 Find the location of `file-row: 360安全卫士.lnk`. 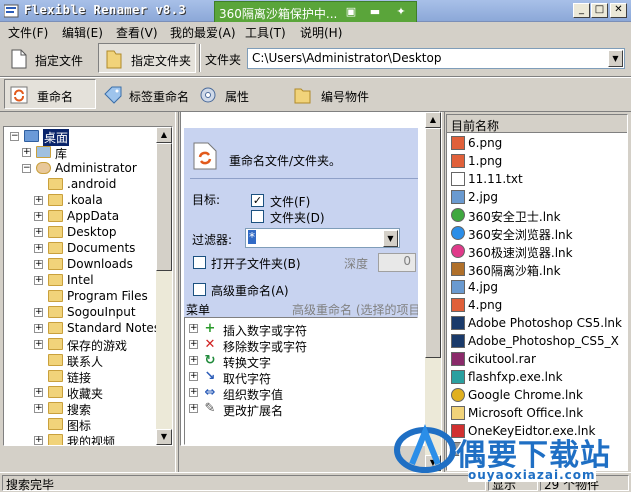

file-row: 360安全卫士.lnk is located at coordinates (537, 215).